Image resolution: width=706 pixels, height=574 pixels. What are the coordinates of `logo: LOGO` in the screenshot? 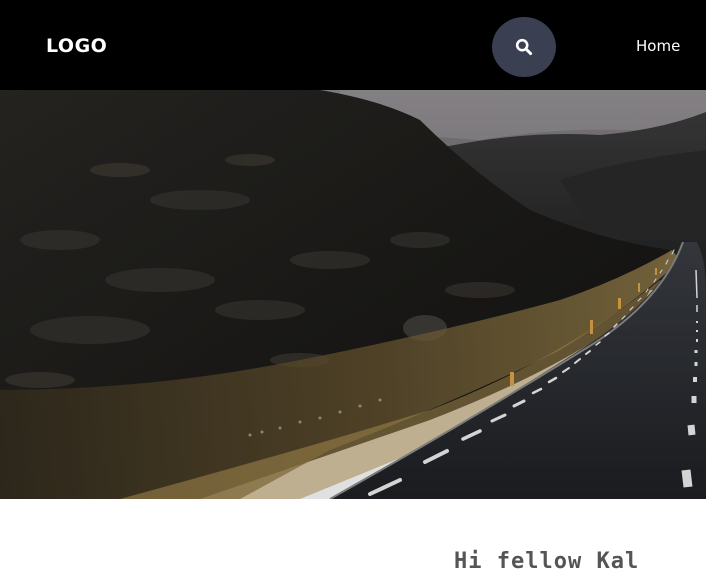 It's located at (76, 46).